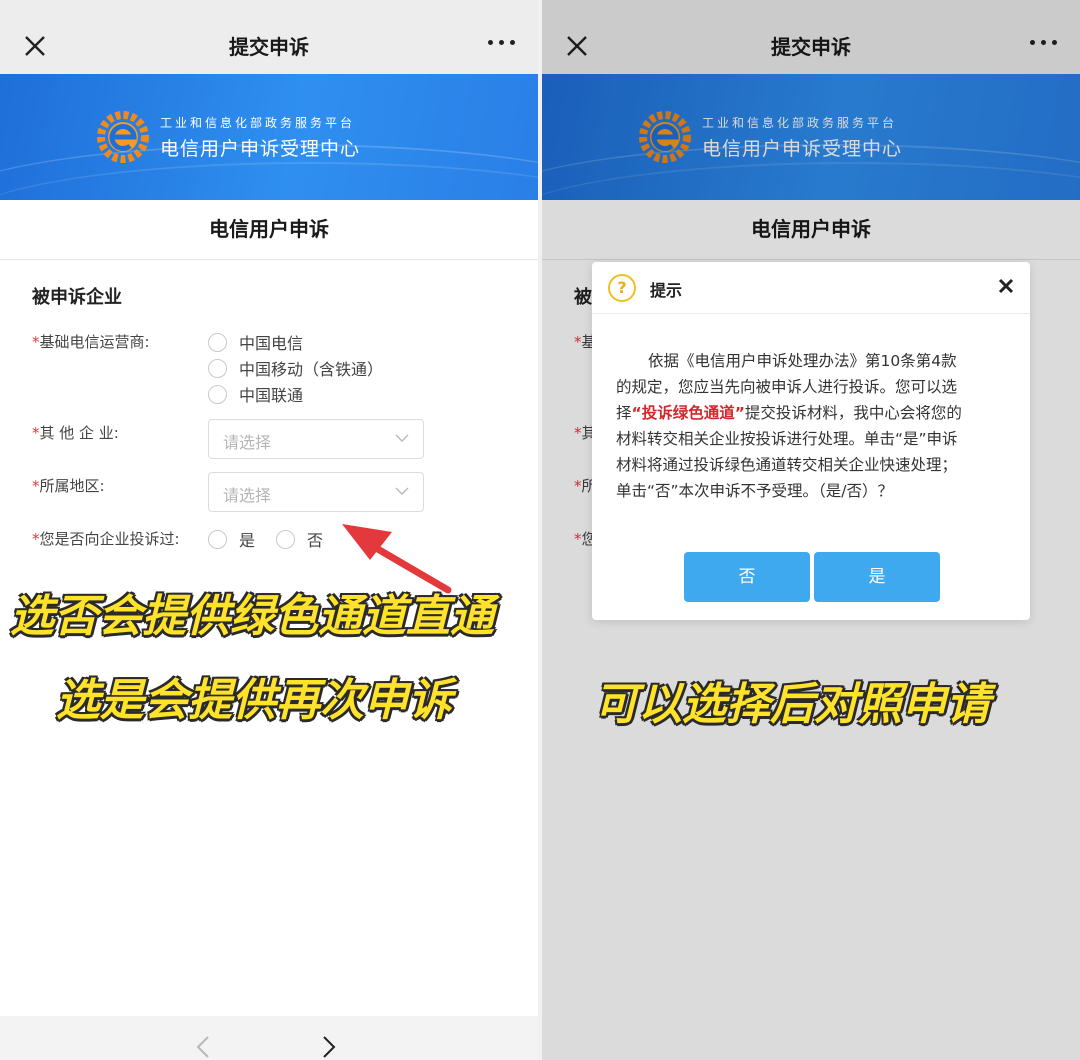  I want to click on other-enterprise-select: 请选择, so click(316, 439).